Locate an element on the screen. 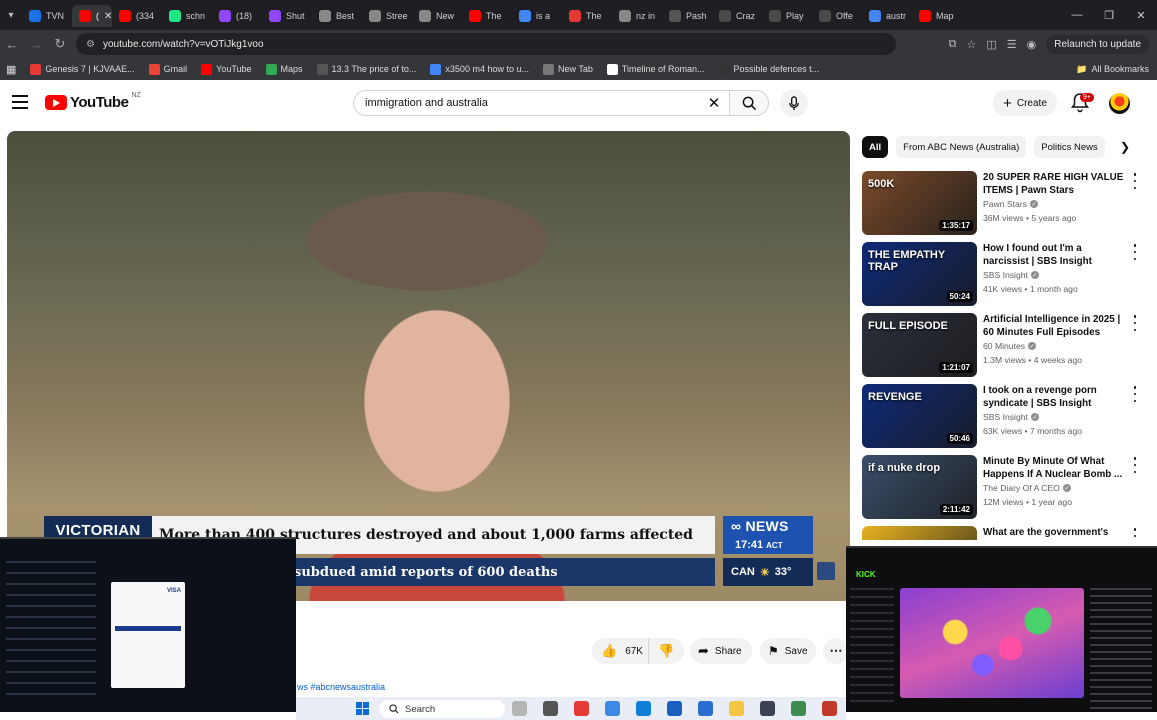 Image resolution: width=1157 pixels, height=720 pixels. browser-tab: Shut is located at coordinates (287, 16).